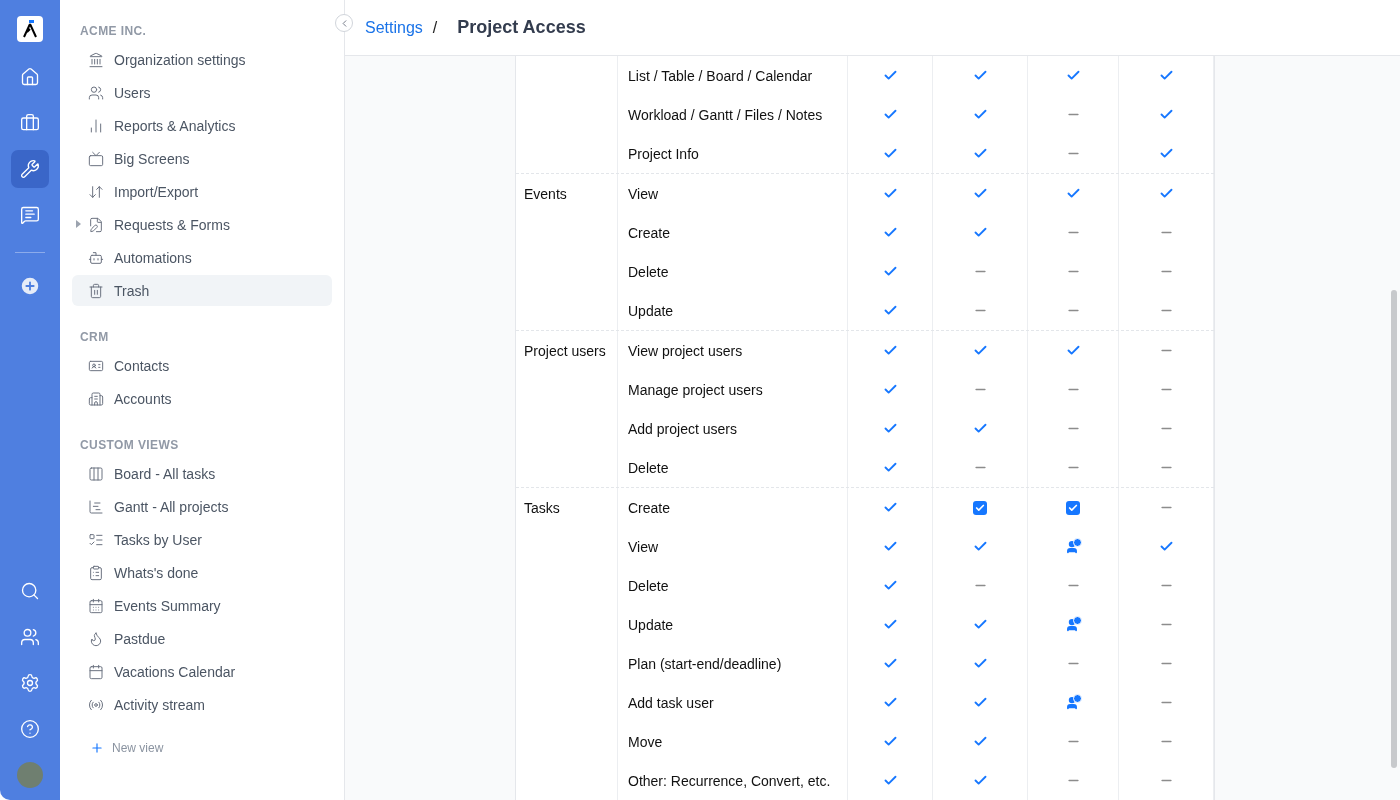  Describe the element at coordinates (725, 114) in the screenshot. I see `permission-name: Workload / Gantt / Files / Notes` at that location.